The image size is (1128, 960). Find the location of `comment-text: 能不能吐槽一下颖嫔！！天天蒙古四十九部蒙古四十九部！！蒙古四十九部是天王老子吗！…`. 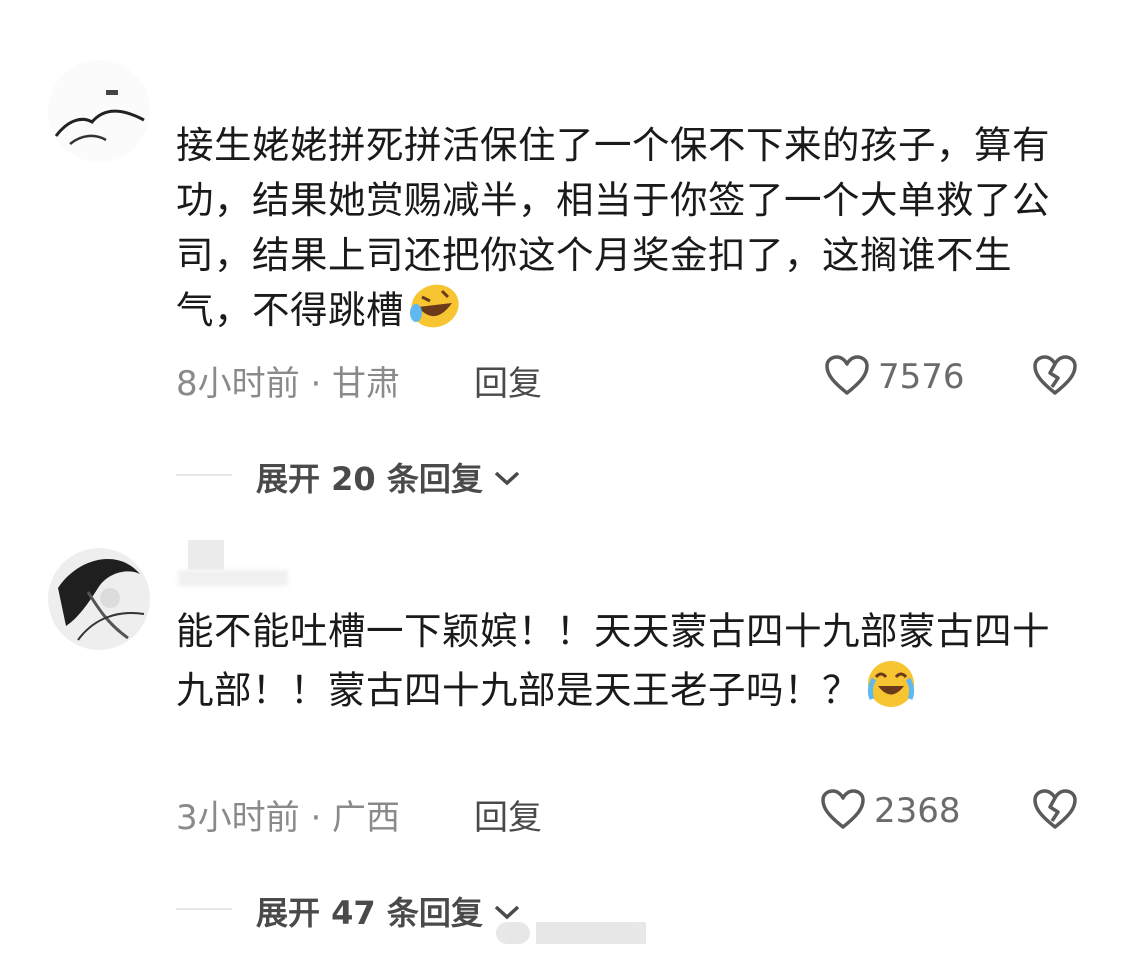

comment-text: 能不能吐槽一下颖嫔！！天天蒙古四十九部蒙古四十九部！！蒙古四十九部是天王老子吗！… is located at coordinates (616, 664).